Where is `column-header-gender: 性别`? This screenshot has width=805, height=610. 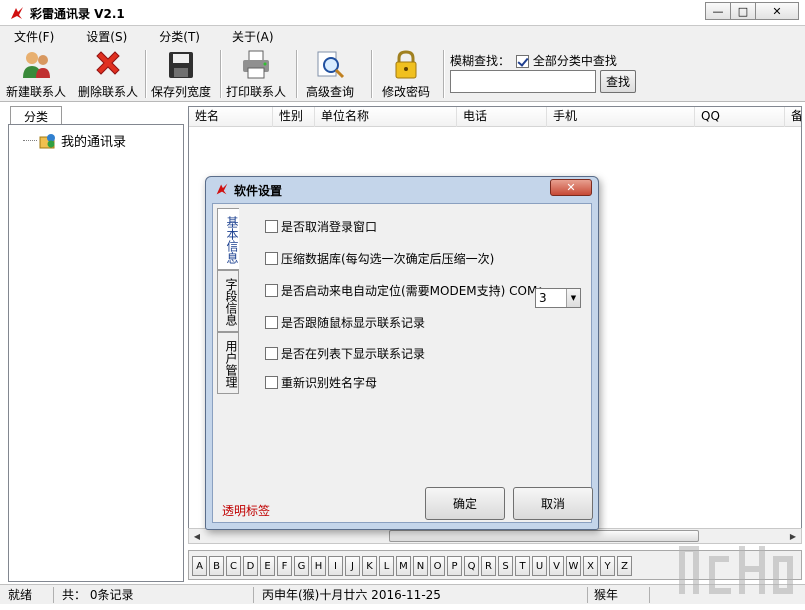 column-header-gender: 性别 is located at coordinates (294, 117).